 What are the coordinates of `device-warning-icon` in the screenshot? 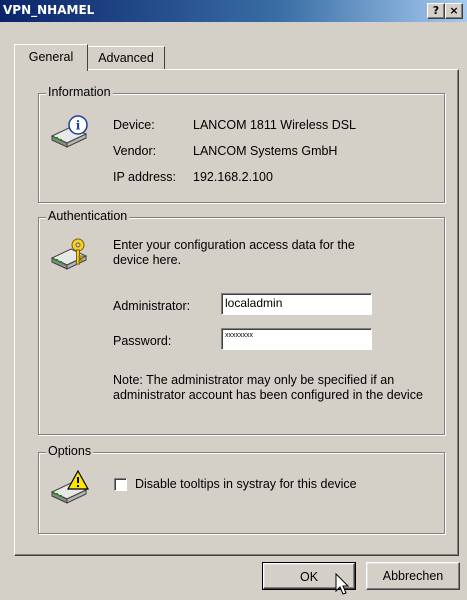 It's located at (70, 487).